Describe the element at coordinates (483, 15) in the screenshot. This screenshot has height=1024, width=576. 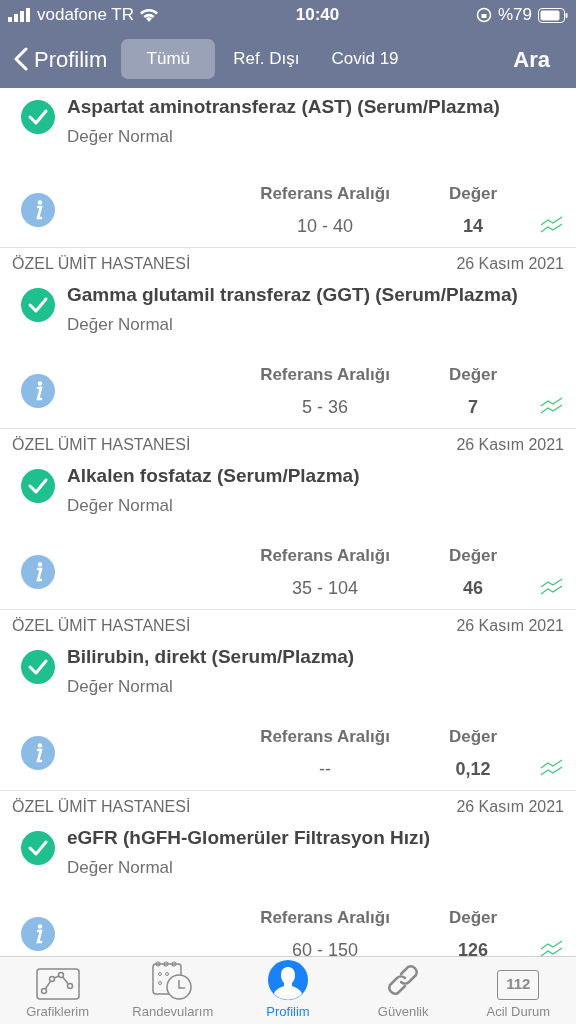
I see `rotation-lock-icon` at that location.